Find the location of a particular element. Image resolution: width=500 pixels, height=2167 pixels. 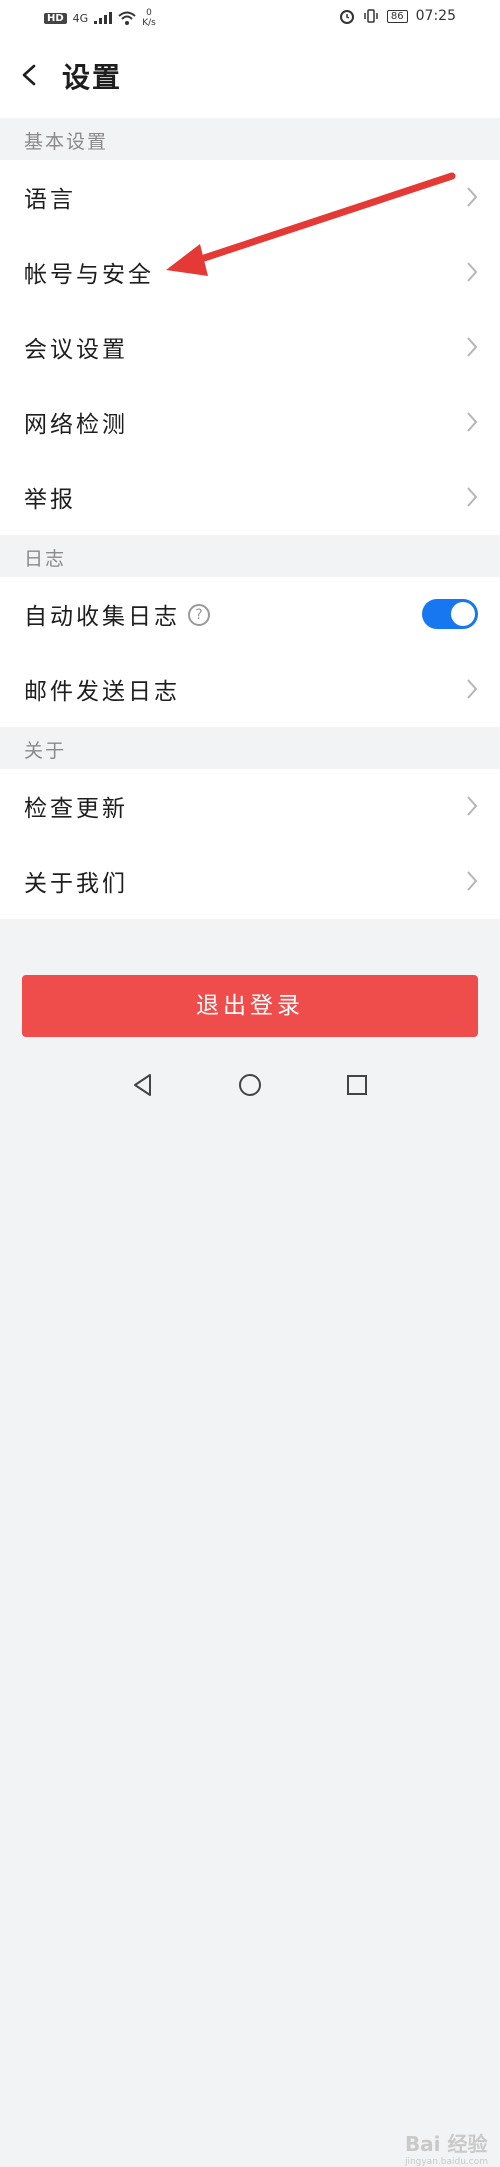

logout-button: 退出登录 is located at coordinates (250, 1006).